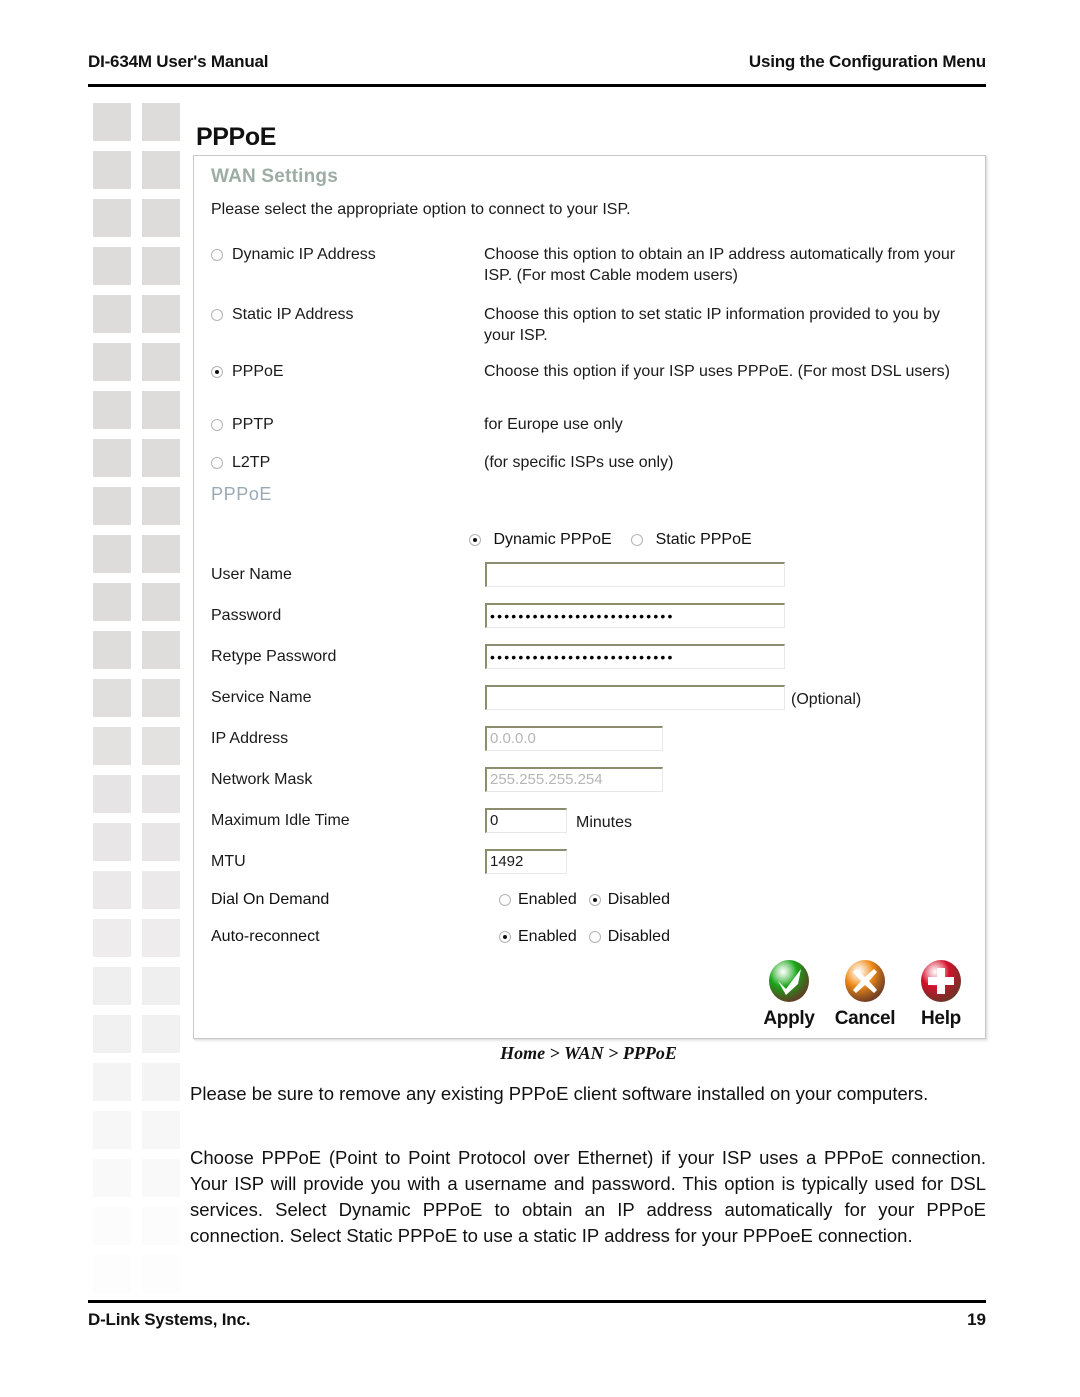 This screenshot has width=1080, height=1397. Describe the element at coordinates (618, 540) in the screenshot. I see `pppoe-mode-selector: Dynamic PPPoE Static PPPoE` at that location.